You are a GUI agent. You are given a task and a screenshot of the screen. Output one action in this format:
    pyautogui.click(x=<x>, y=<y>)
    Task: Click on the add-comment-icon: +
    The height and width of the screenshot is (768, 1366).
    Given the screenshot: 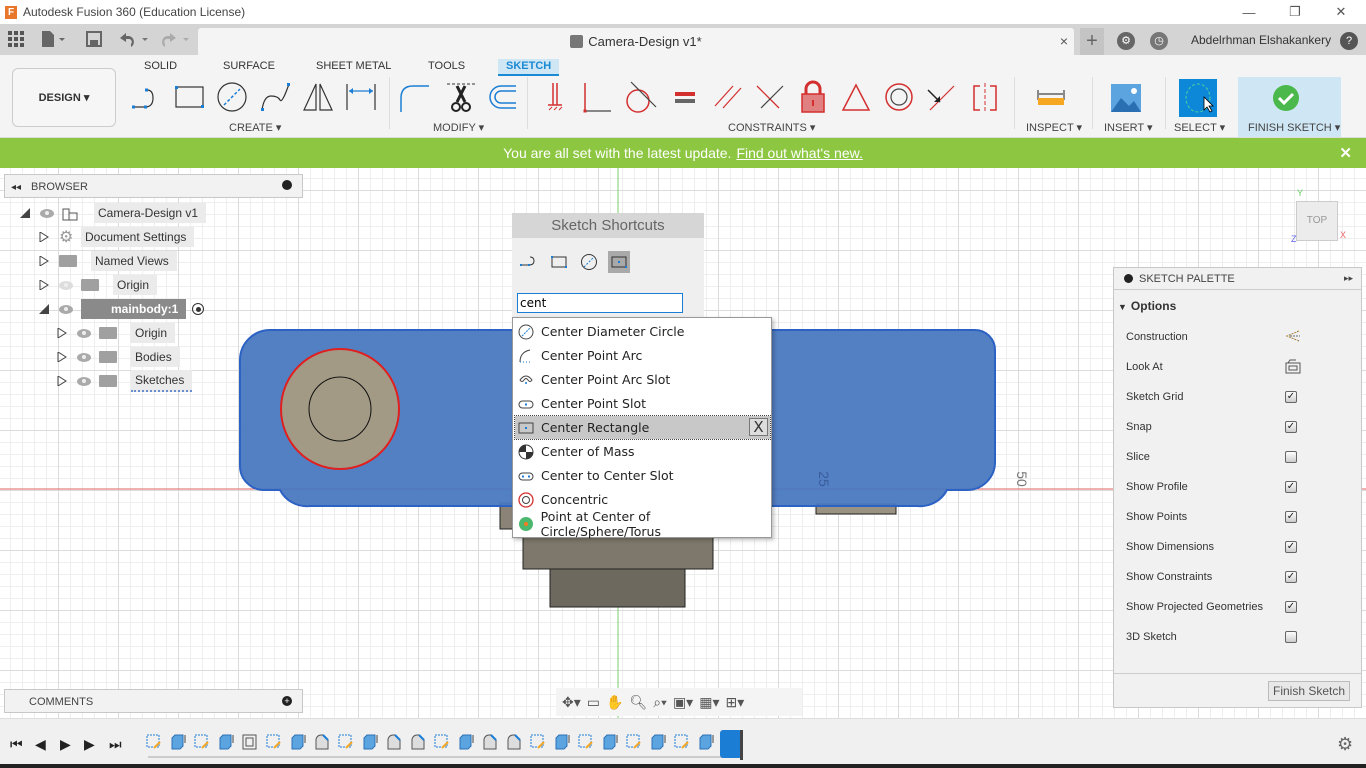 What is the action you would take?
    pyautogui.click(x=287, y=701)
    